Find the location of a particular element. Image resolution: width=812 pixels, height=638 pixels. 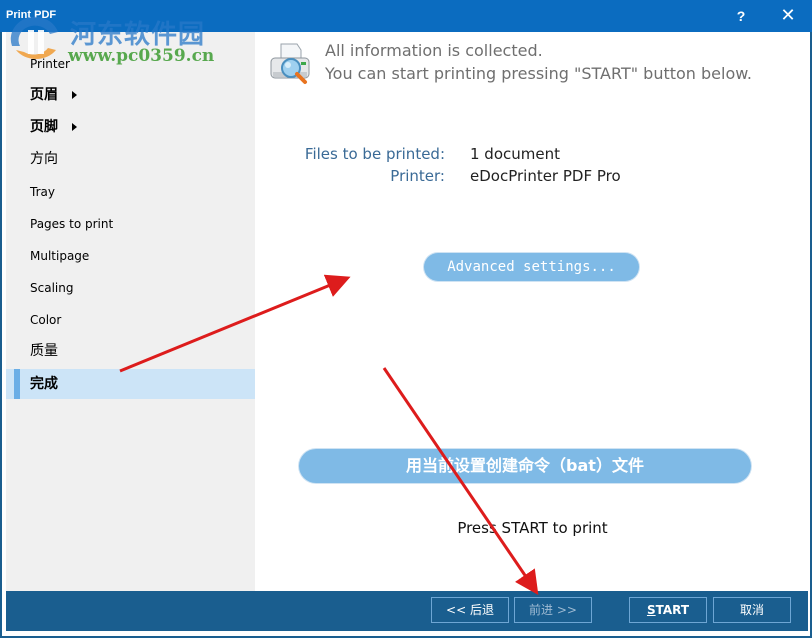

press-start-hint: Press START to print is located at coordinates (532, 528).